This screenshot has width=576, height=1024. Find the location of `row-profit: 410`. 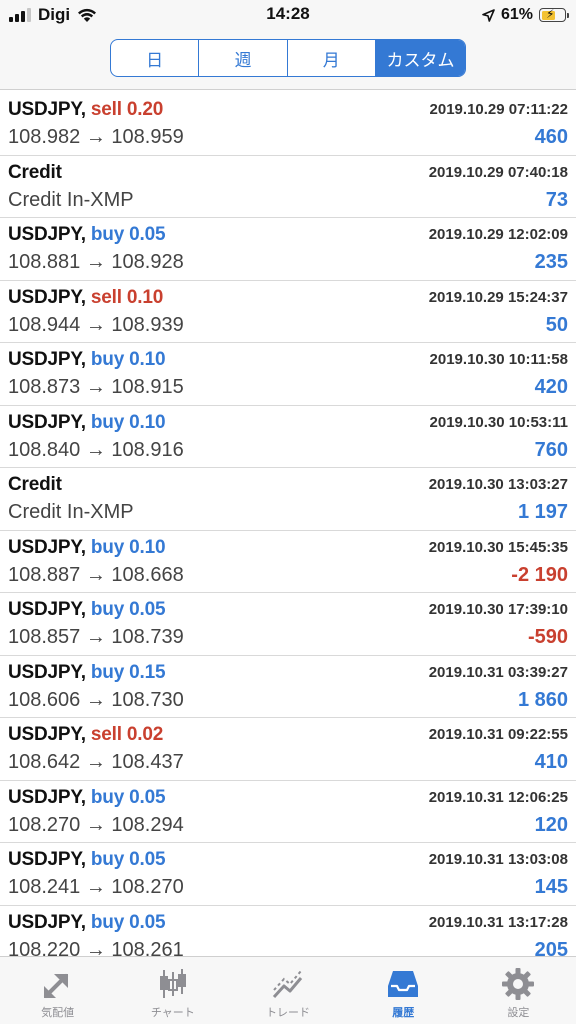

row-profit: 410 is located at coordinates (551, 762).